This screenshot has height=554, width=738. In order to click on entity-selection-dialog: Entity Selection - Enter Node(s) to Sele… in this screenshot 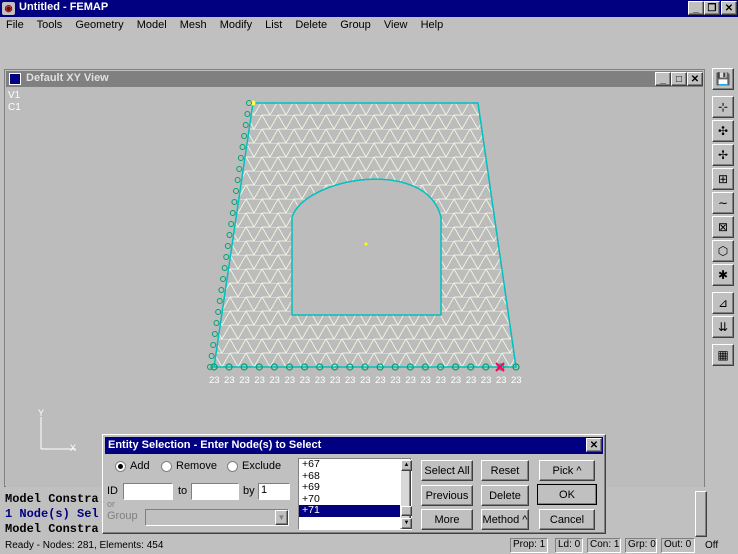, I will do `click(354, 484)`.